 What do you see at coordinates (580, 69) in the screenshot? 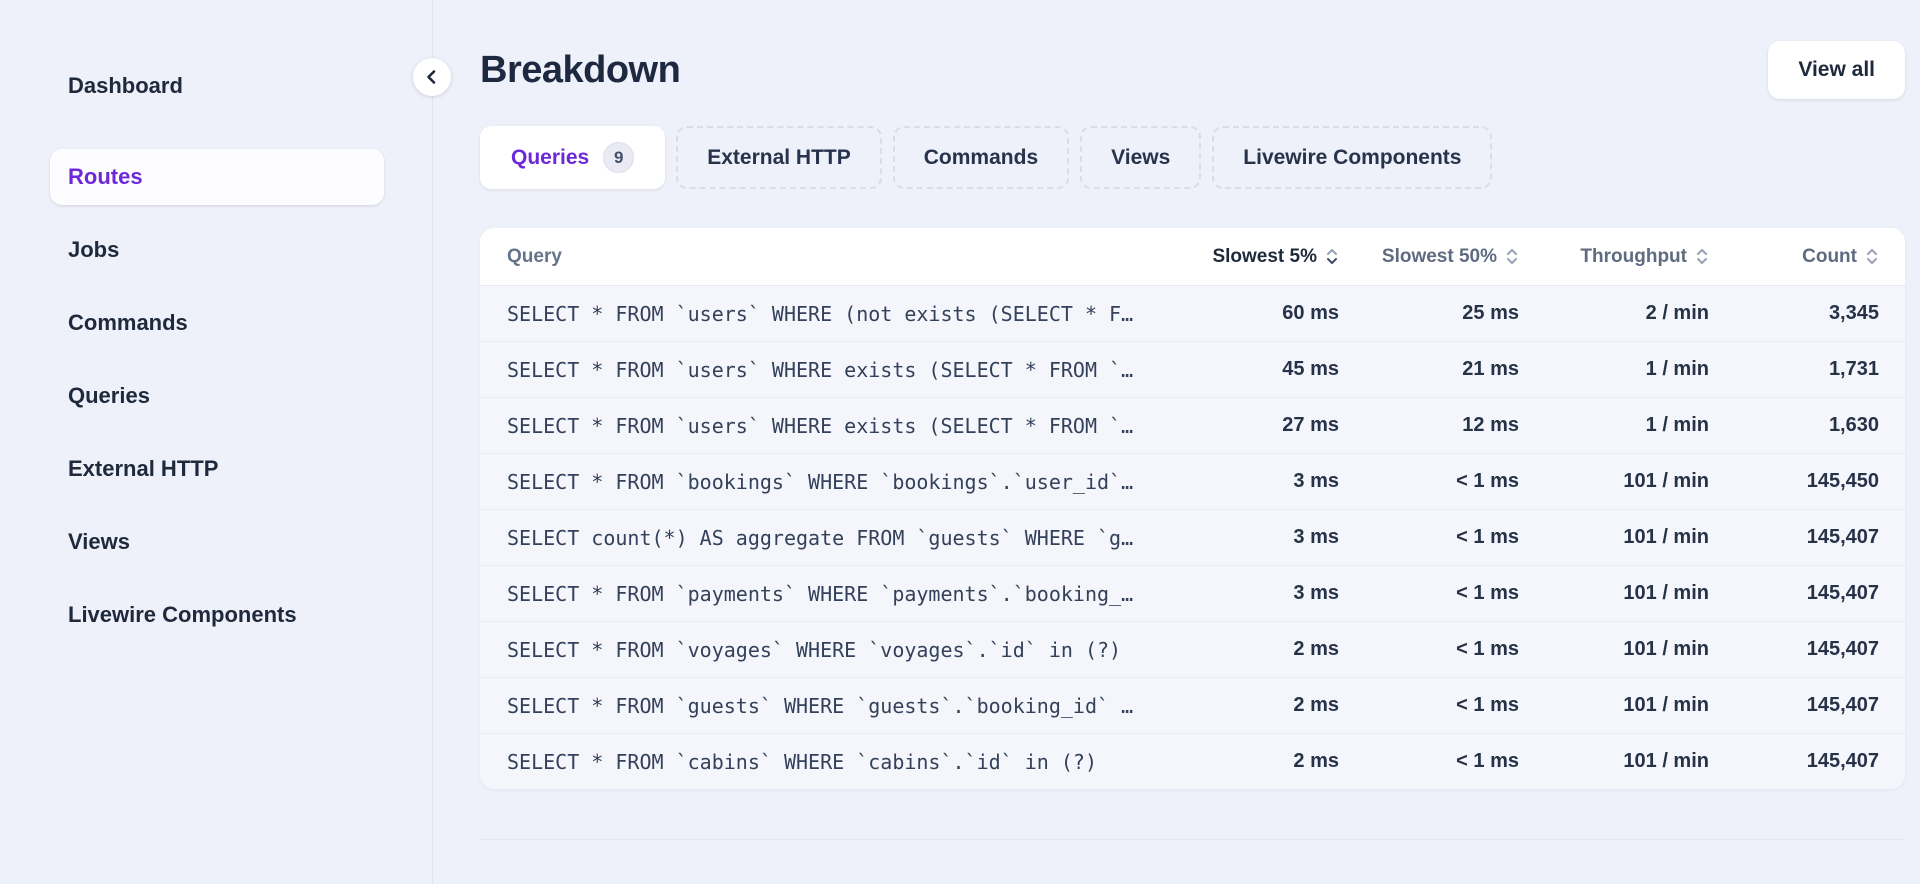
I see `page-title: Breakdown` at bounding box center [580, 69].